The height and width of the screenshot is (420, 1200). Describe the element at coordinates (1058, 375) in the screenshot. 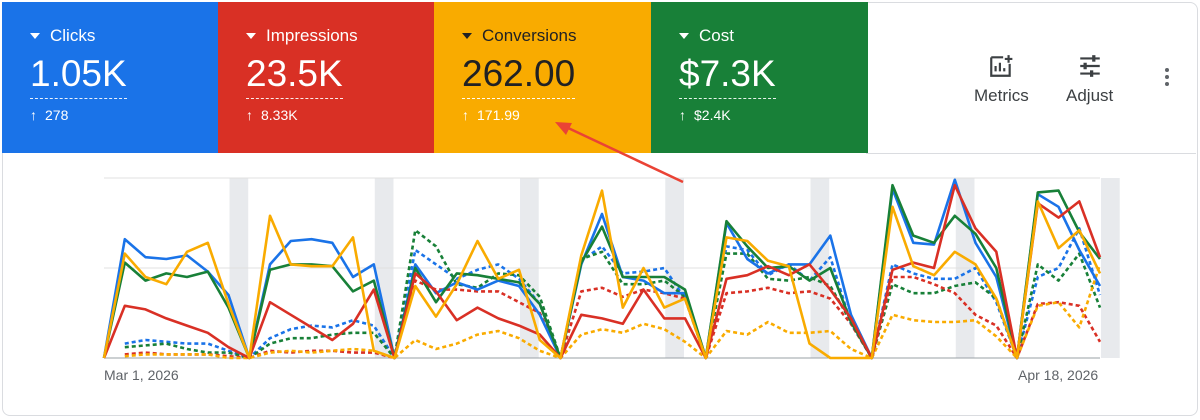

I see `x-axis-end-label: Apr 18, 2026` at that location.